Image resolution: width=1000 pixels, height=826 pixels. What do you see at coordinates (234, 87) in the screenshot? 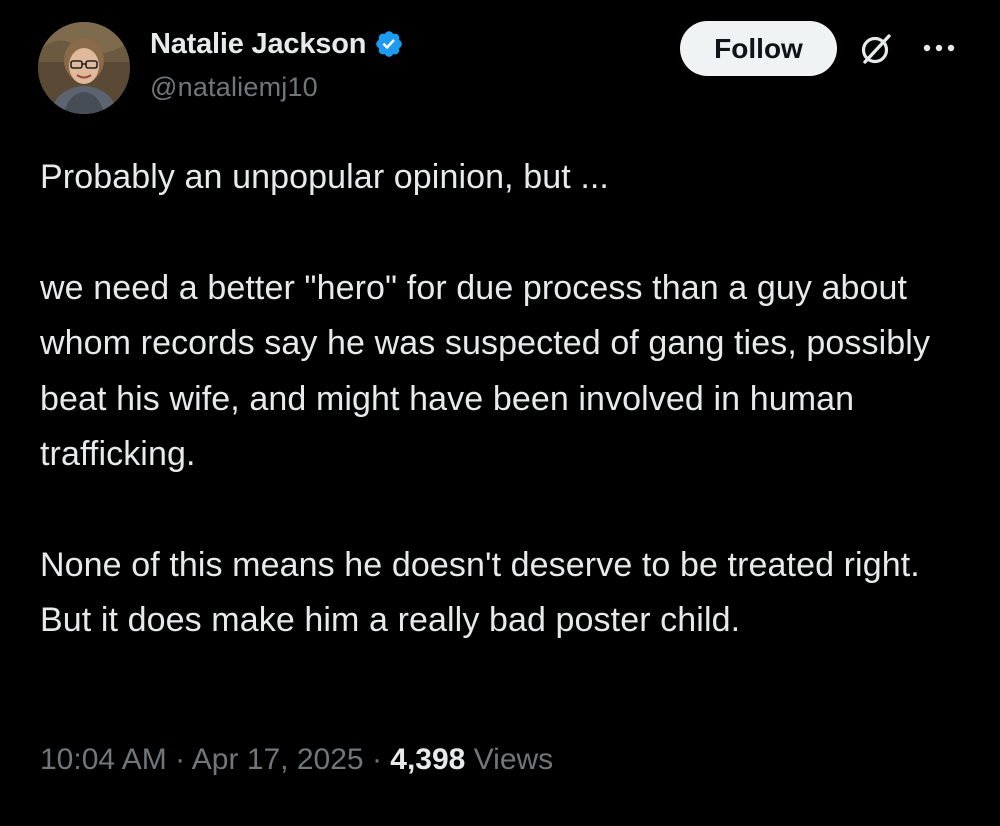
I see `author-handle: @nataliemj10` at bounding box center [234, 87].